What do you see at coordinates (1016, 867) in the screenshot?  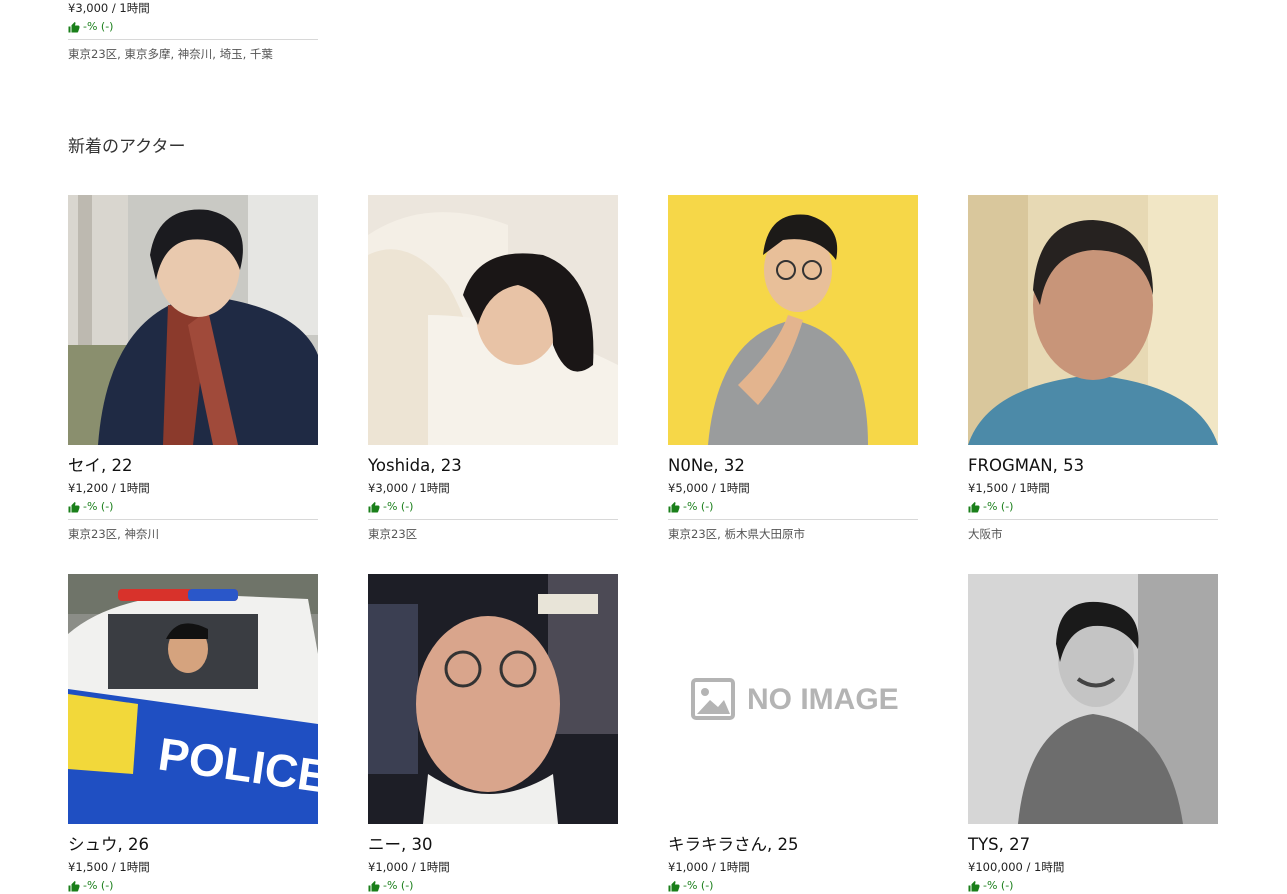 I see `price: ¥100,000 / 1時間` at bounding box center [1016, 867].